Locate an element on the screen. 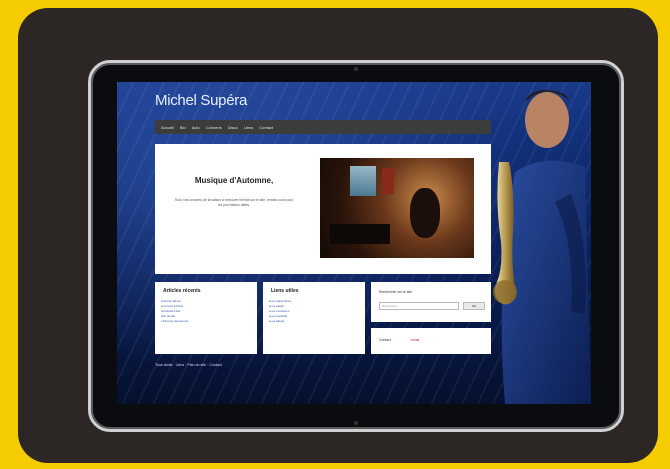 The image size is (670, 469). site-title: Michel Supéra is located at coordinates (201, 100).